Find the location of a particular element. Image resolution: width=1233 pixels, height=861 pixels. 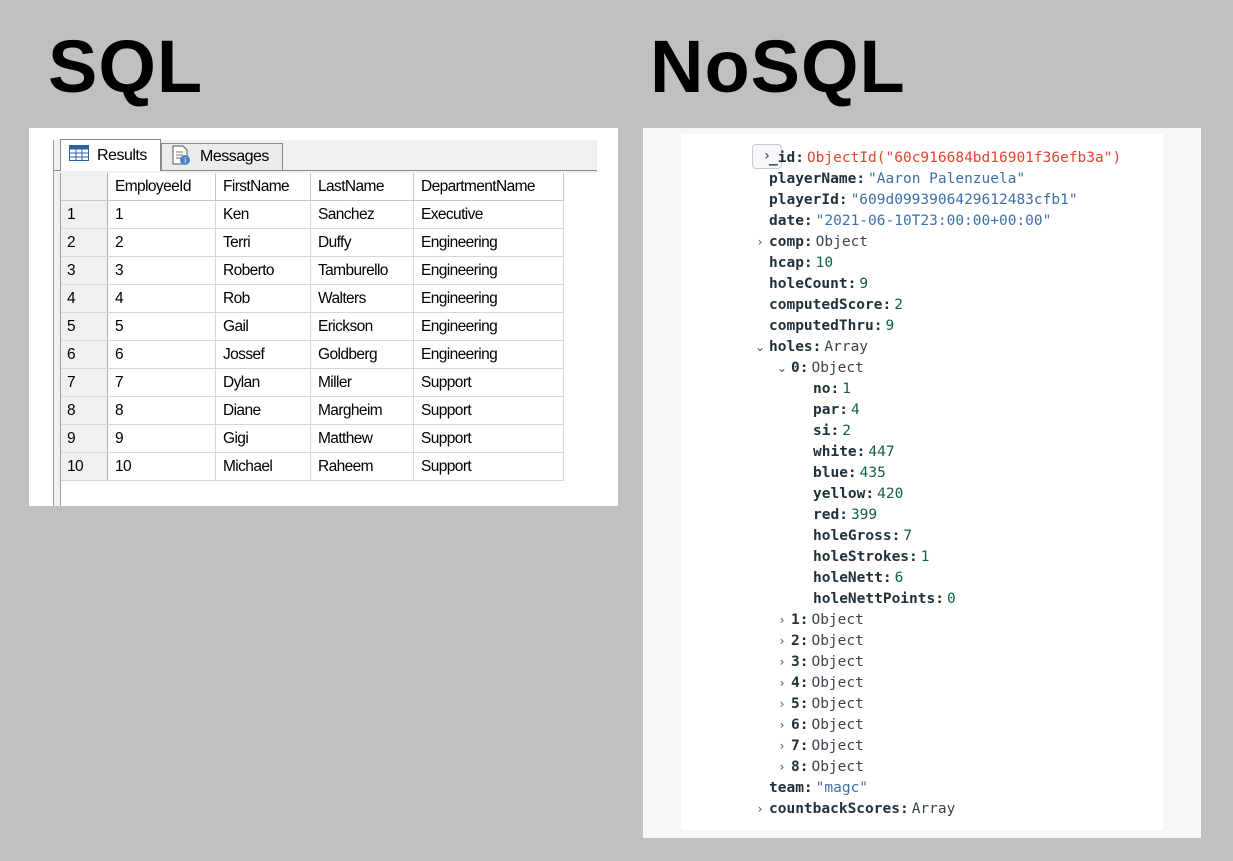

row-number-cell: 1 is located at coordinates (84, 214).